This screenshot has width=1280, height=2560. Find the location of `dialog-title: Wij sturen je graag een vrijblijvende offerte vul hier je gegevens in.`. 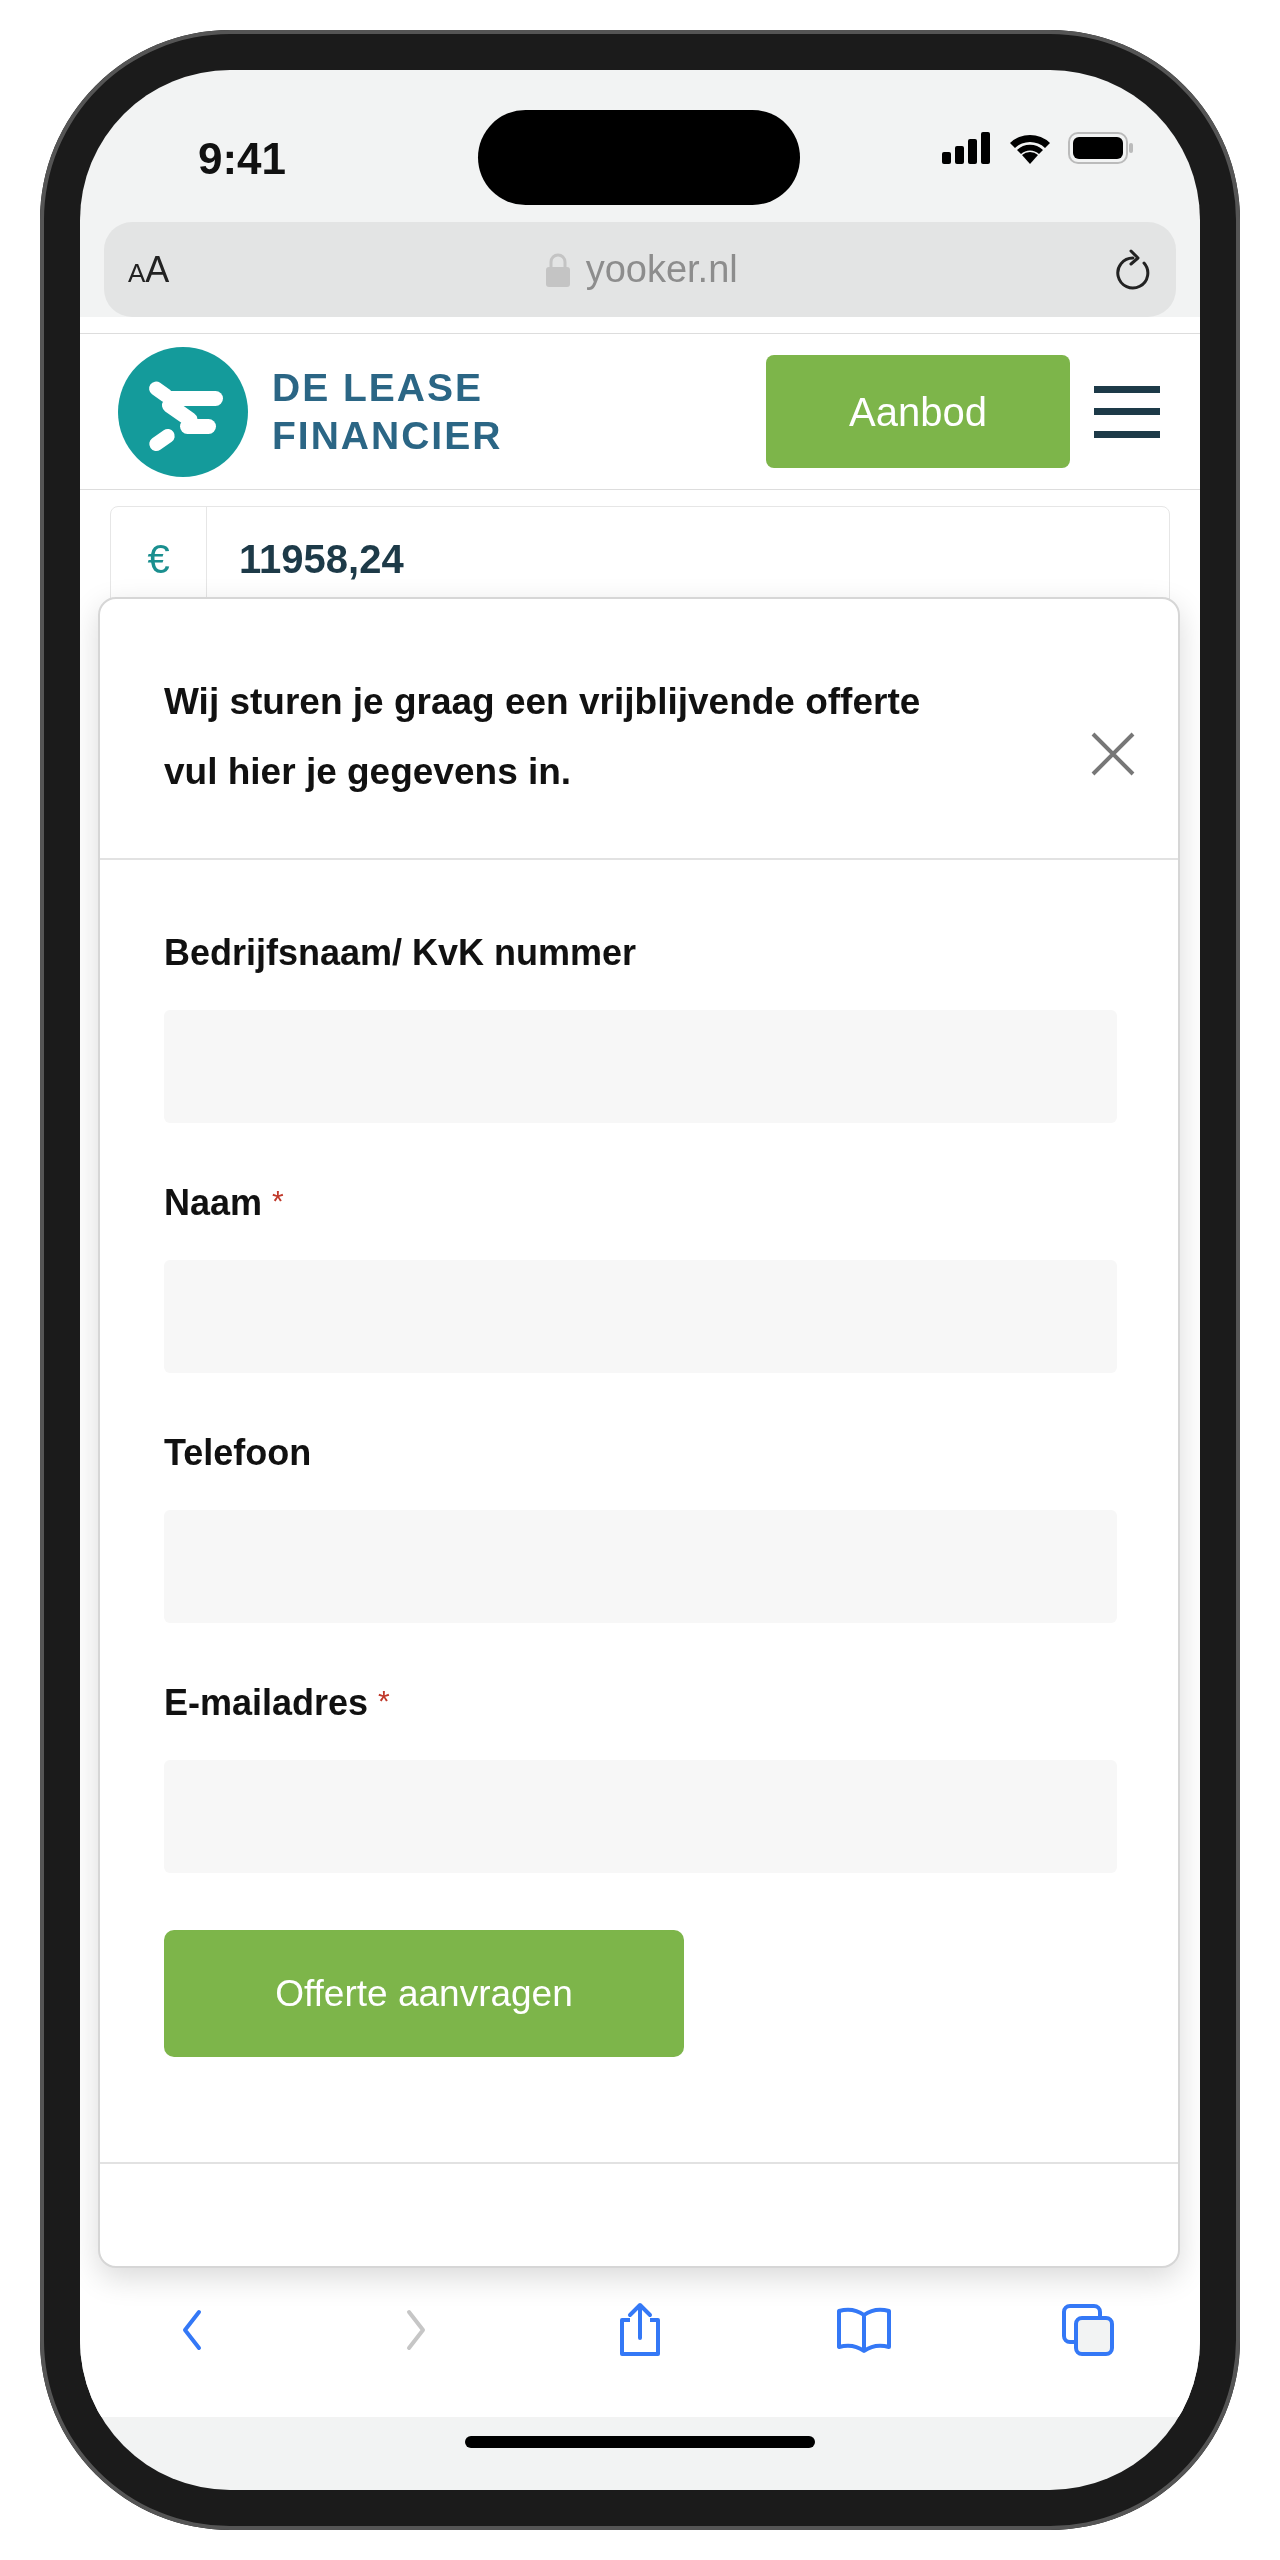

dialog-title: Wij sturen je graag een vrijblijvende offerte vul hier je gegevens in. is located at coordinates (542, 737).